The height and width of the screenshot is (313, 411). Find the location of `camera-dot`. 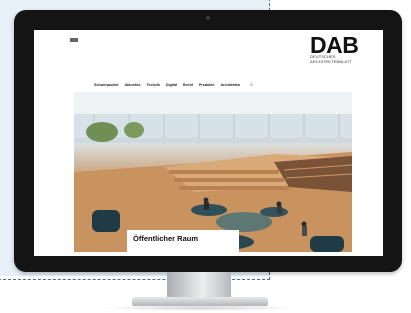

camera-dot is located at coordinates (208, 18).